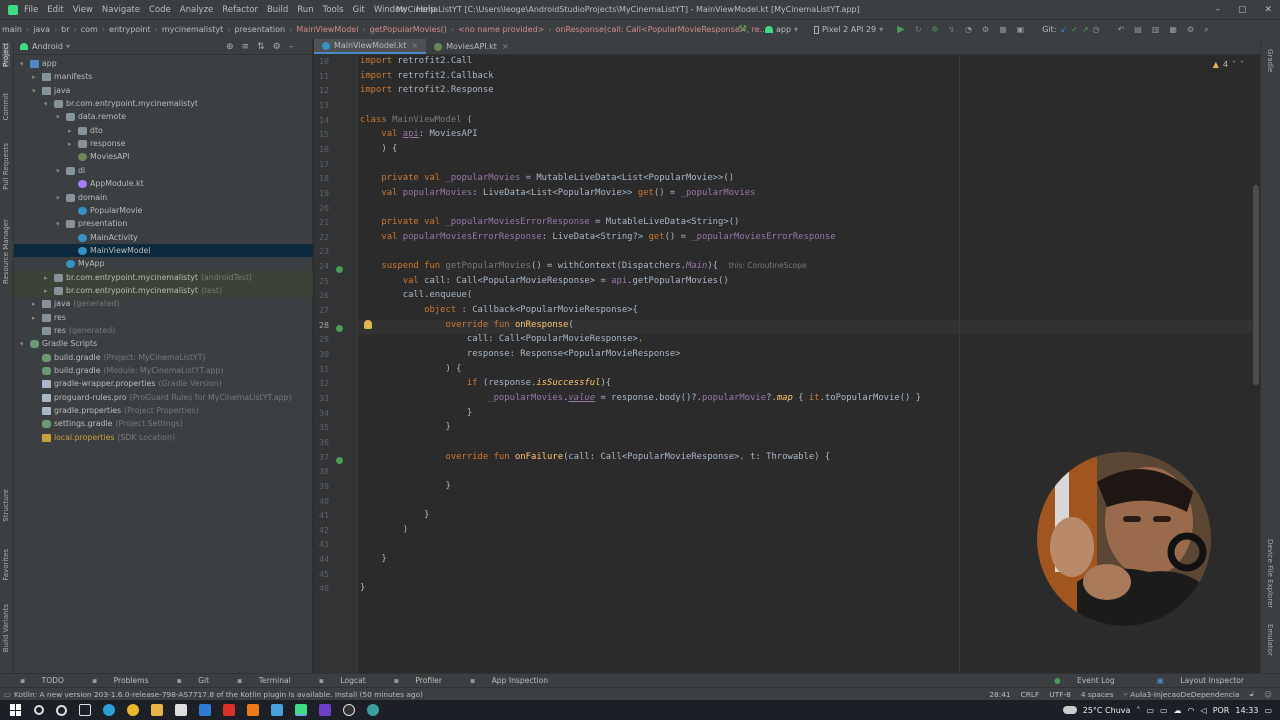  What do you see at coordinates (49, 680) in the screenshot?
I see `bottom-tool-todo: ▪ TODO` at bounding box center [49, 680].